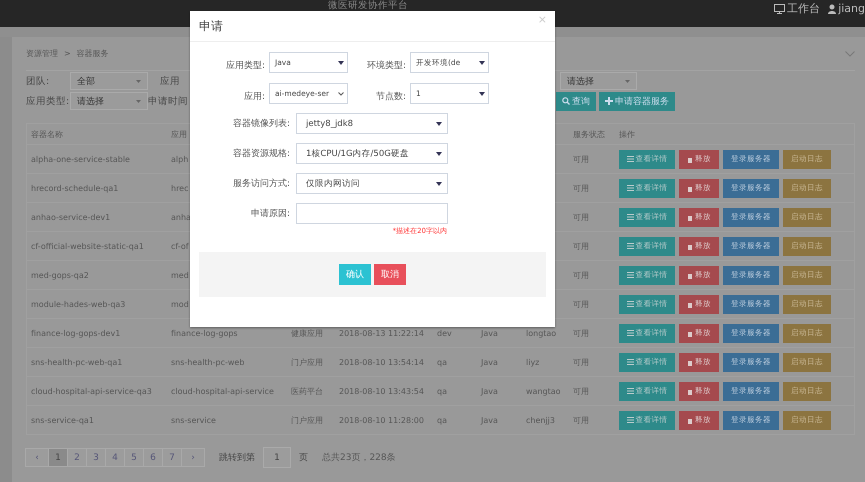  What do you see at coordinates (780, 9) in the screenshot?
I see `monitor-icon` at bounding box center [780, 9].